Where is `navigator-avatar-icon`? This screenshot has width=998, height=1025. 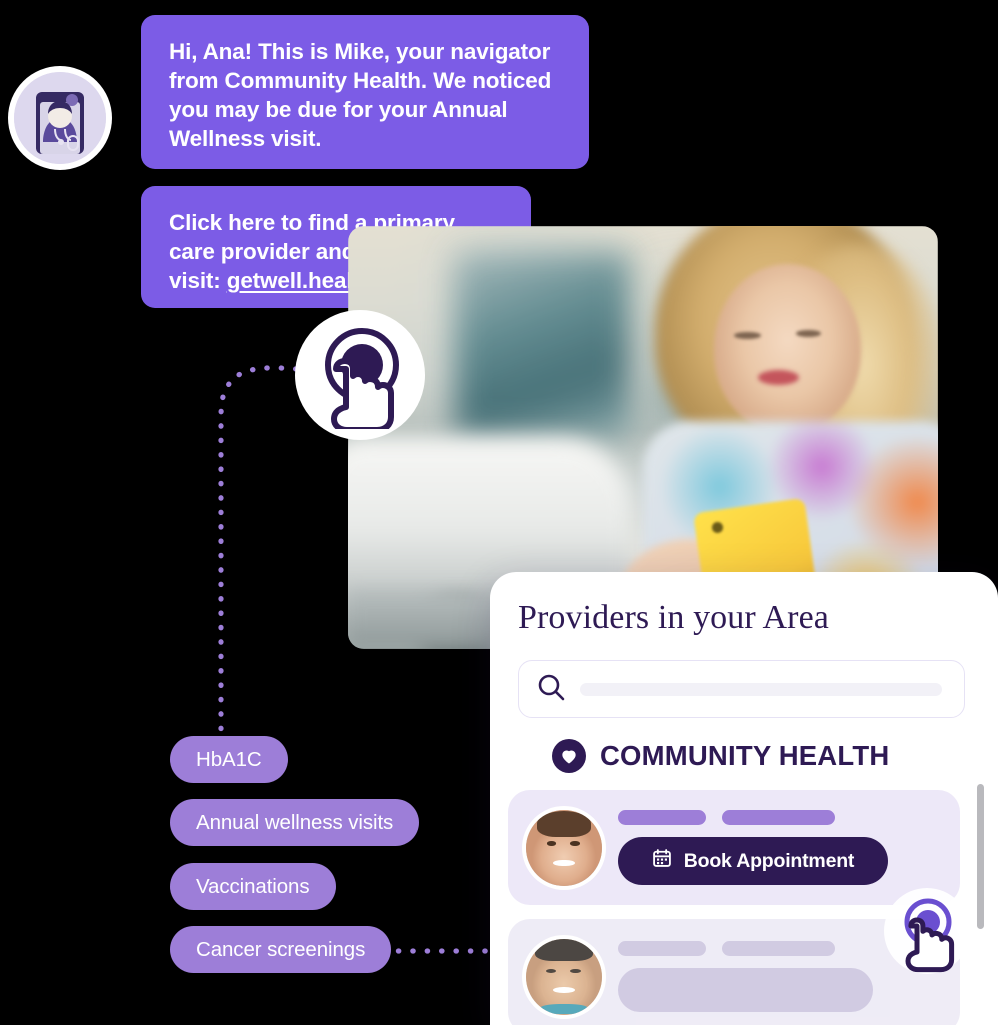 navigator-avatar-icon is located at coordinates (60, 118).